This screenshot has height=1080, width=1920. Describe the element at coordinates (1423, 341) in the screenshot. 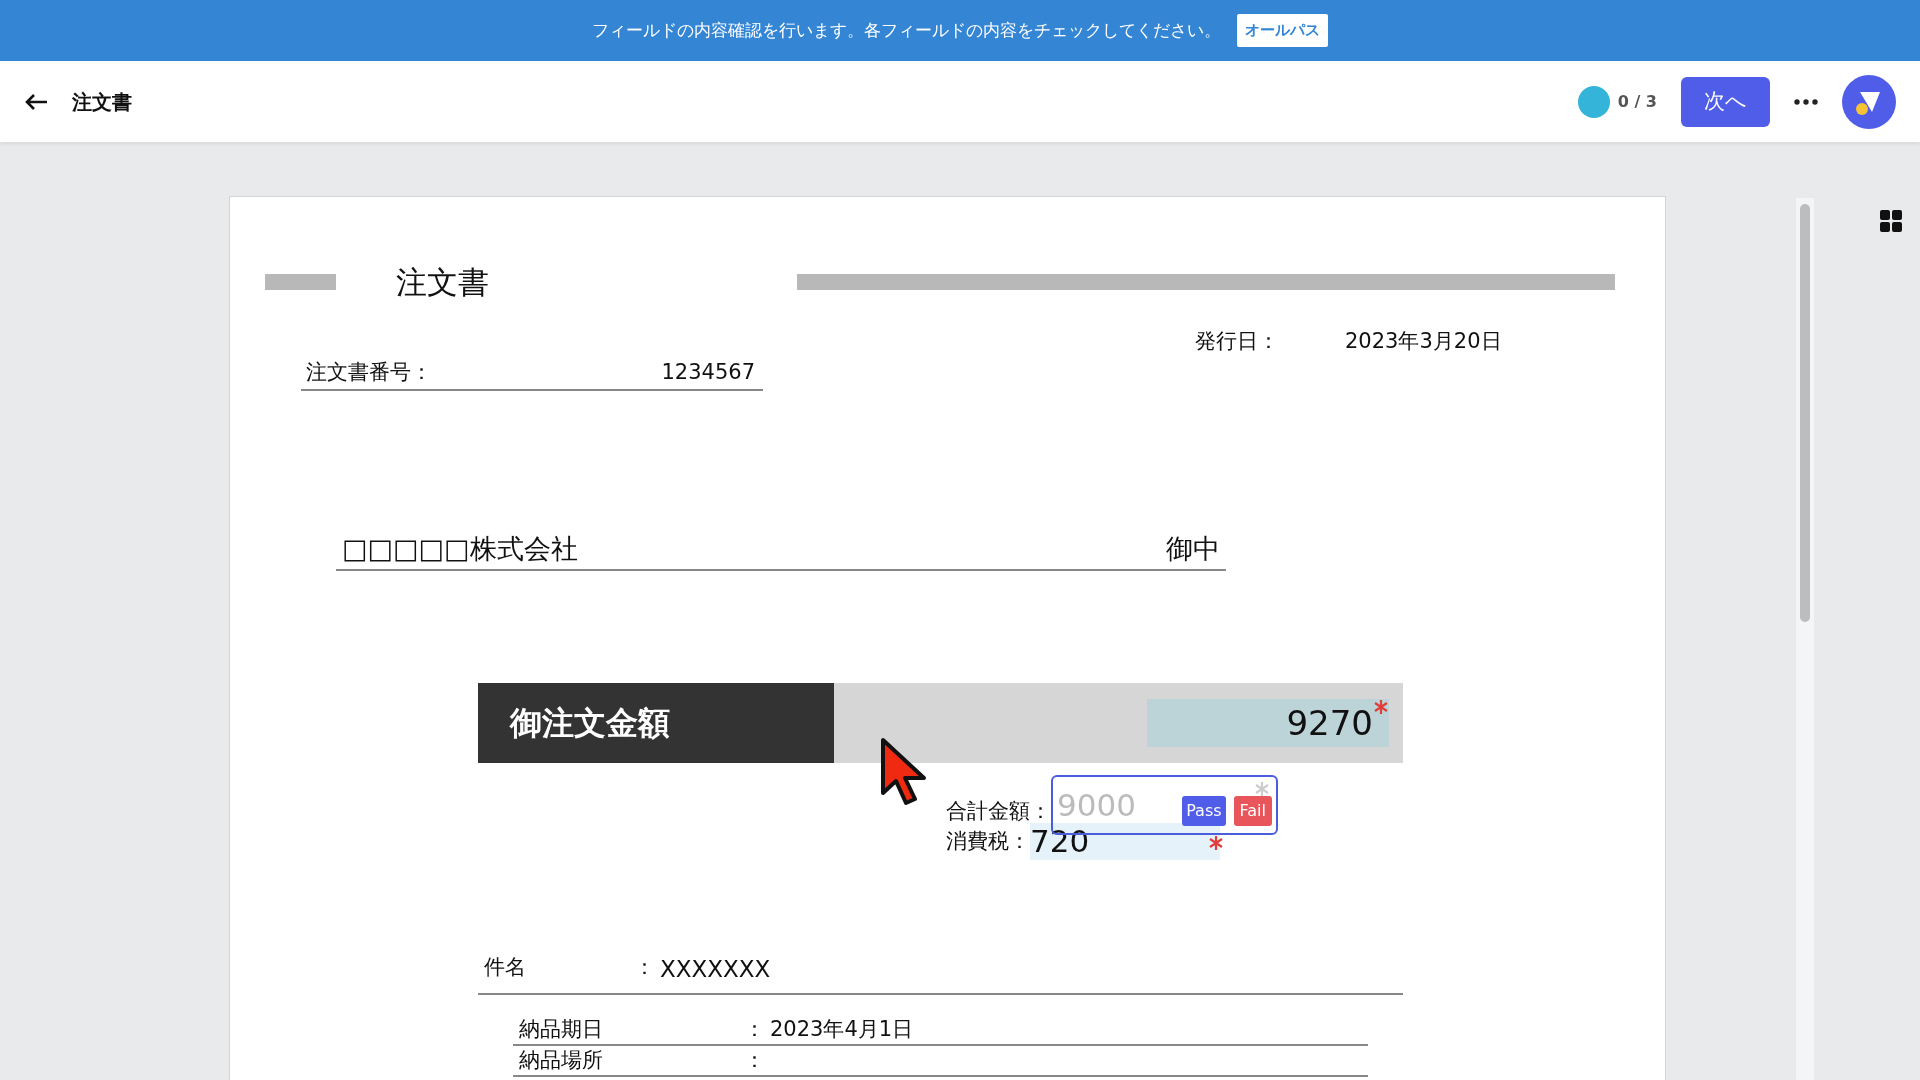

I see `issue-date: 2023年3月20日` at that location.